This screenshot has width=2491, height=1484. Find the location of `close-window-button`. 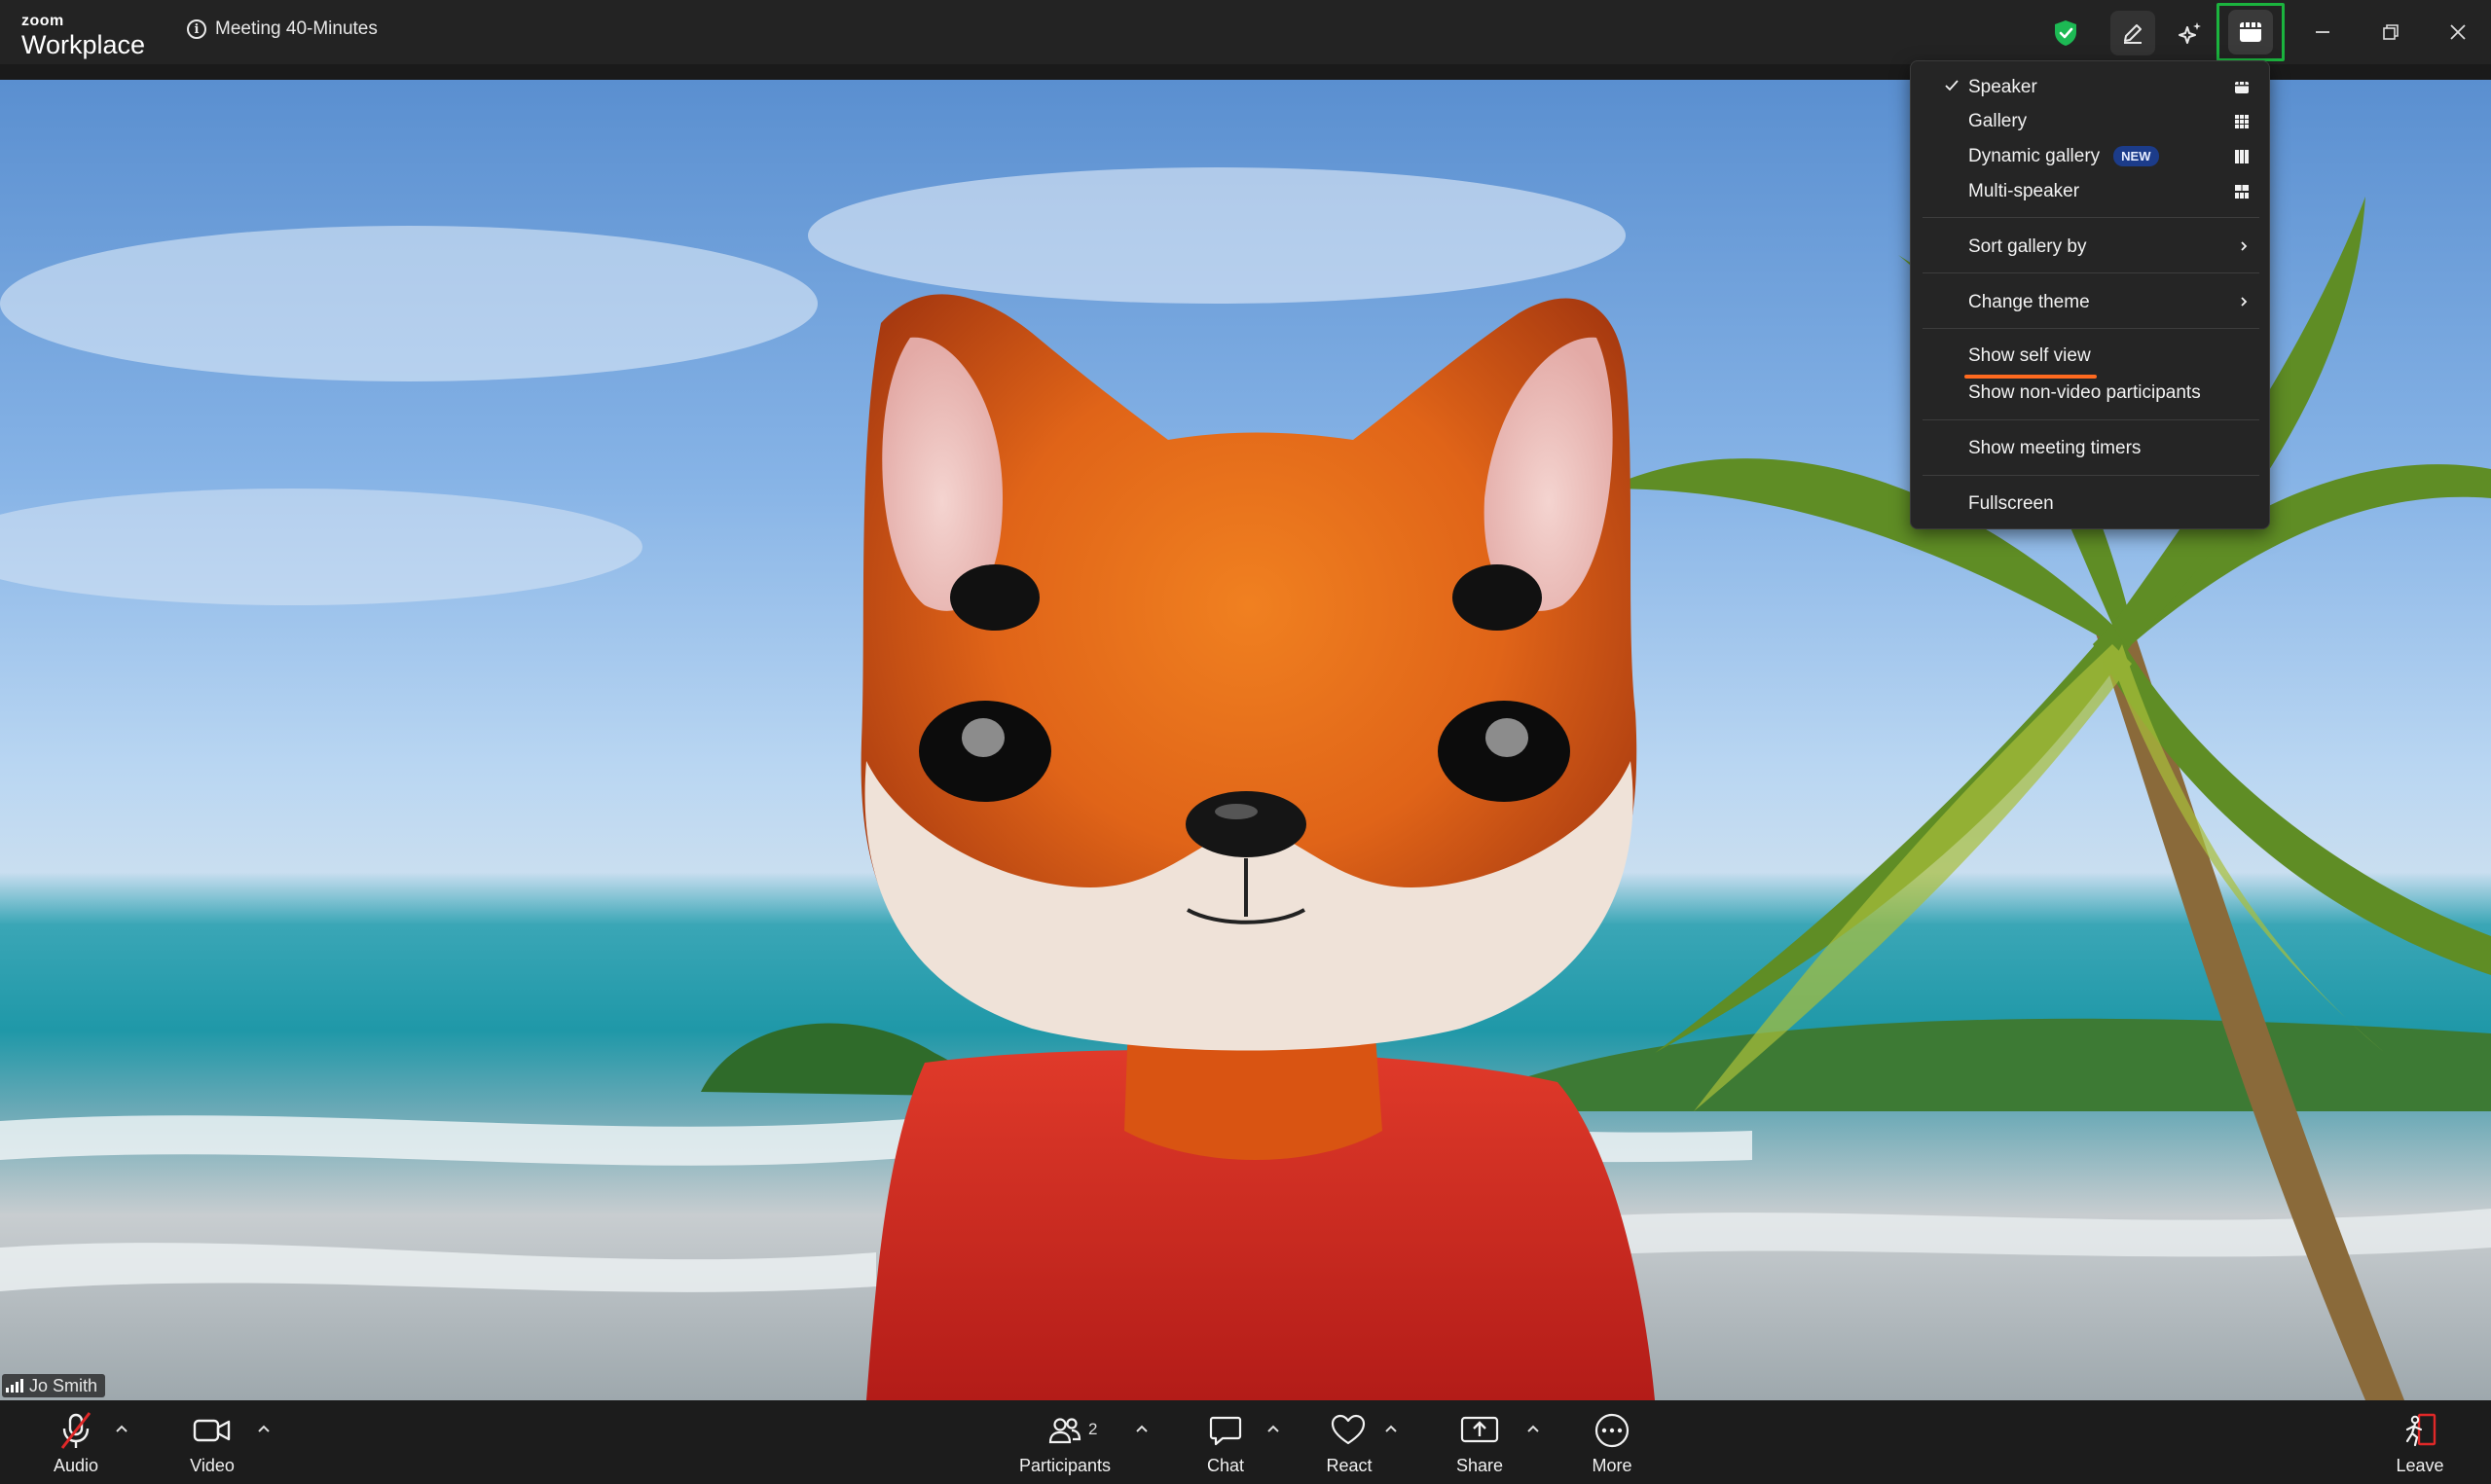

close-window-button is located at coordinates (2458, 32).